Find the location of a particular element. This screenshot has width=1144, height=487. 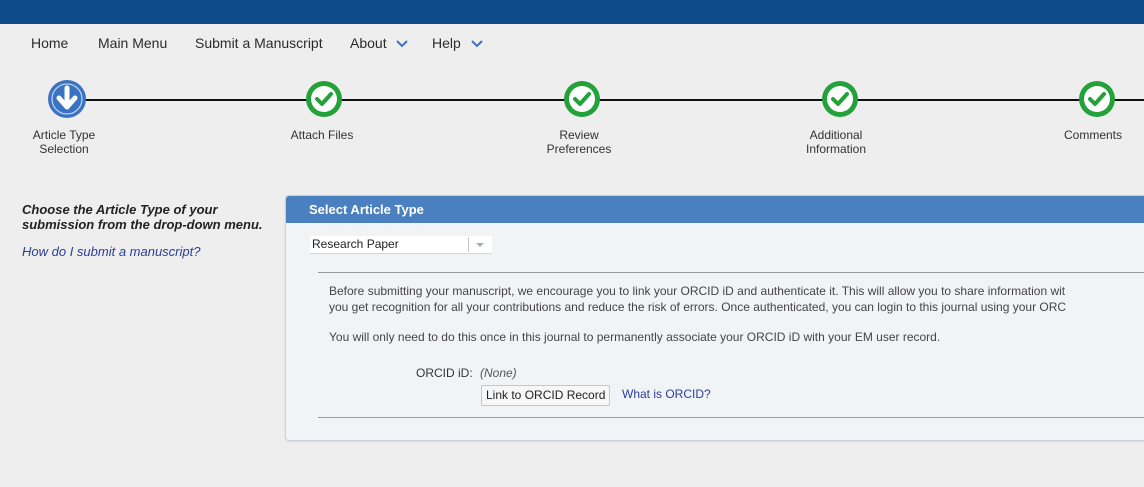

step-label-line: Review is located at coordinates (579, 135).